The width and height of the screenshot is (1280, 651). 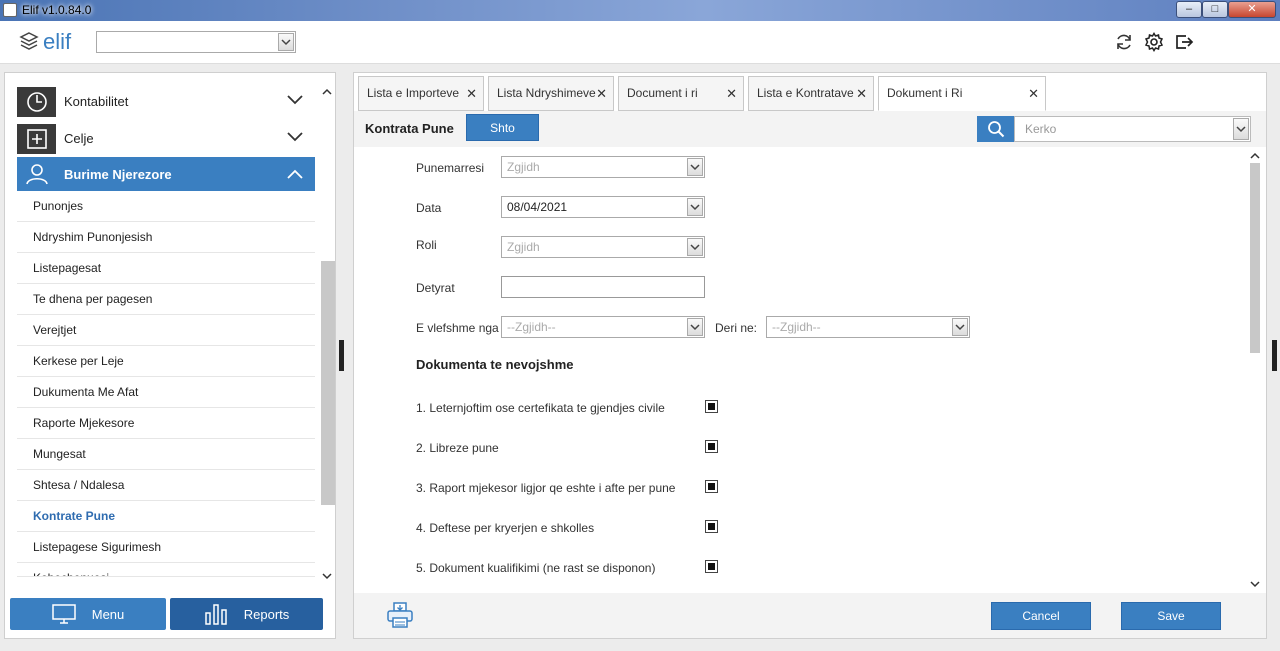 I want to click on tab-lista-ndryshimeve: Lista Ndryshimeve ✕, so click(x=551, y=93).